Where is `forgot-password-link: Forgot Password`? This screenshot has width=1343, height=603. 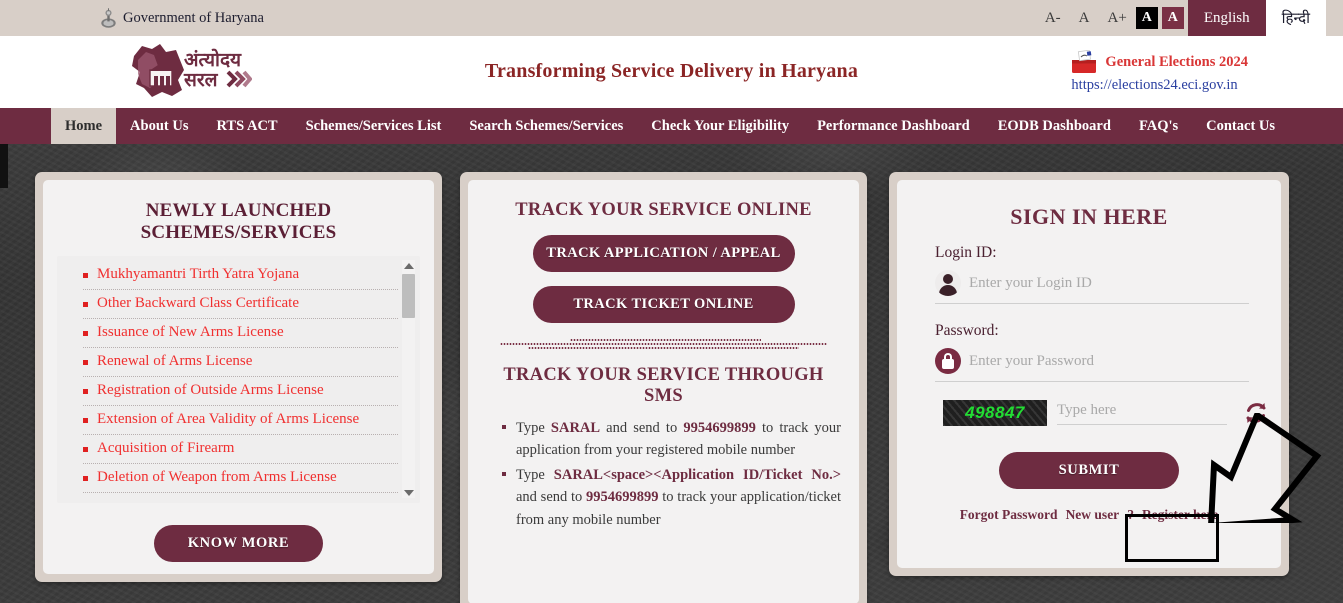 forgot-password-link: Forgot Password is located at coordinates (1009, 515).